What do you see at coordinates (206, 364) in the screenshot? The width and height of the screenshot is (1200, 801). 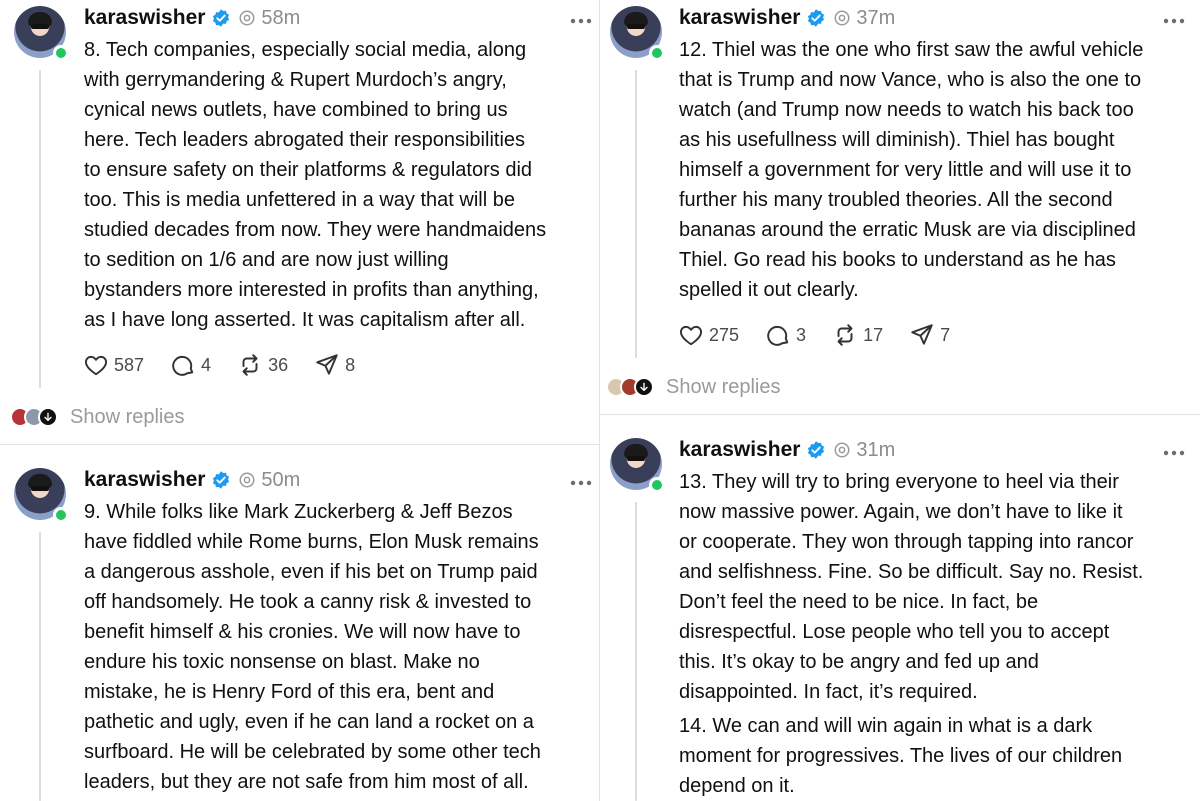 I see `reply-count: 4` at bounding box center [206, 364].